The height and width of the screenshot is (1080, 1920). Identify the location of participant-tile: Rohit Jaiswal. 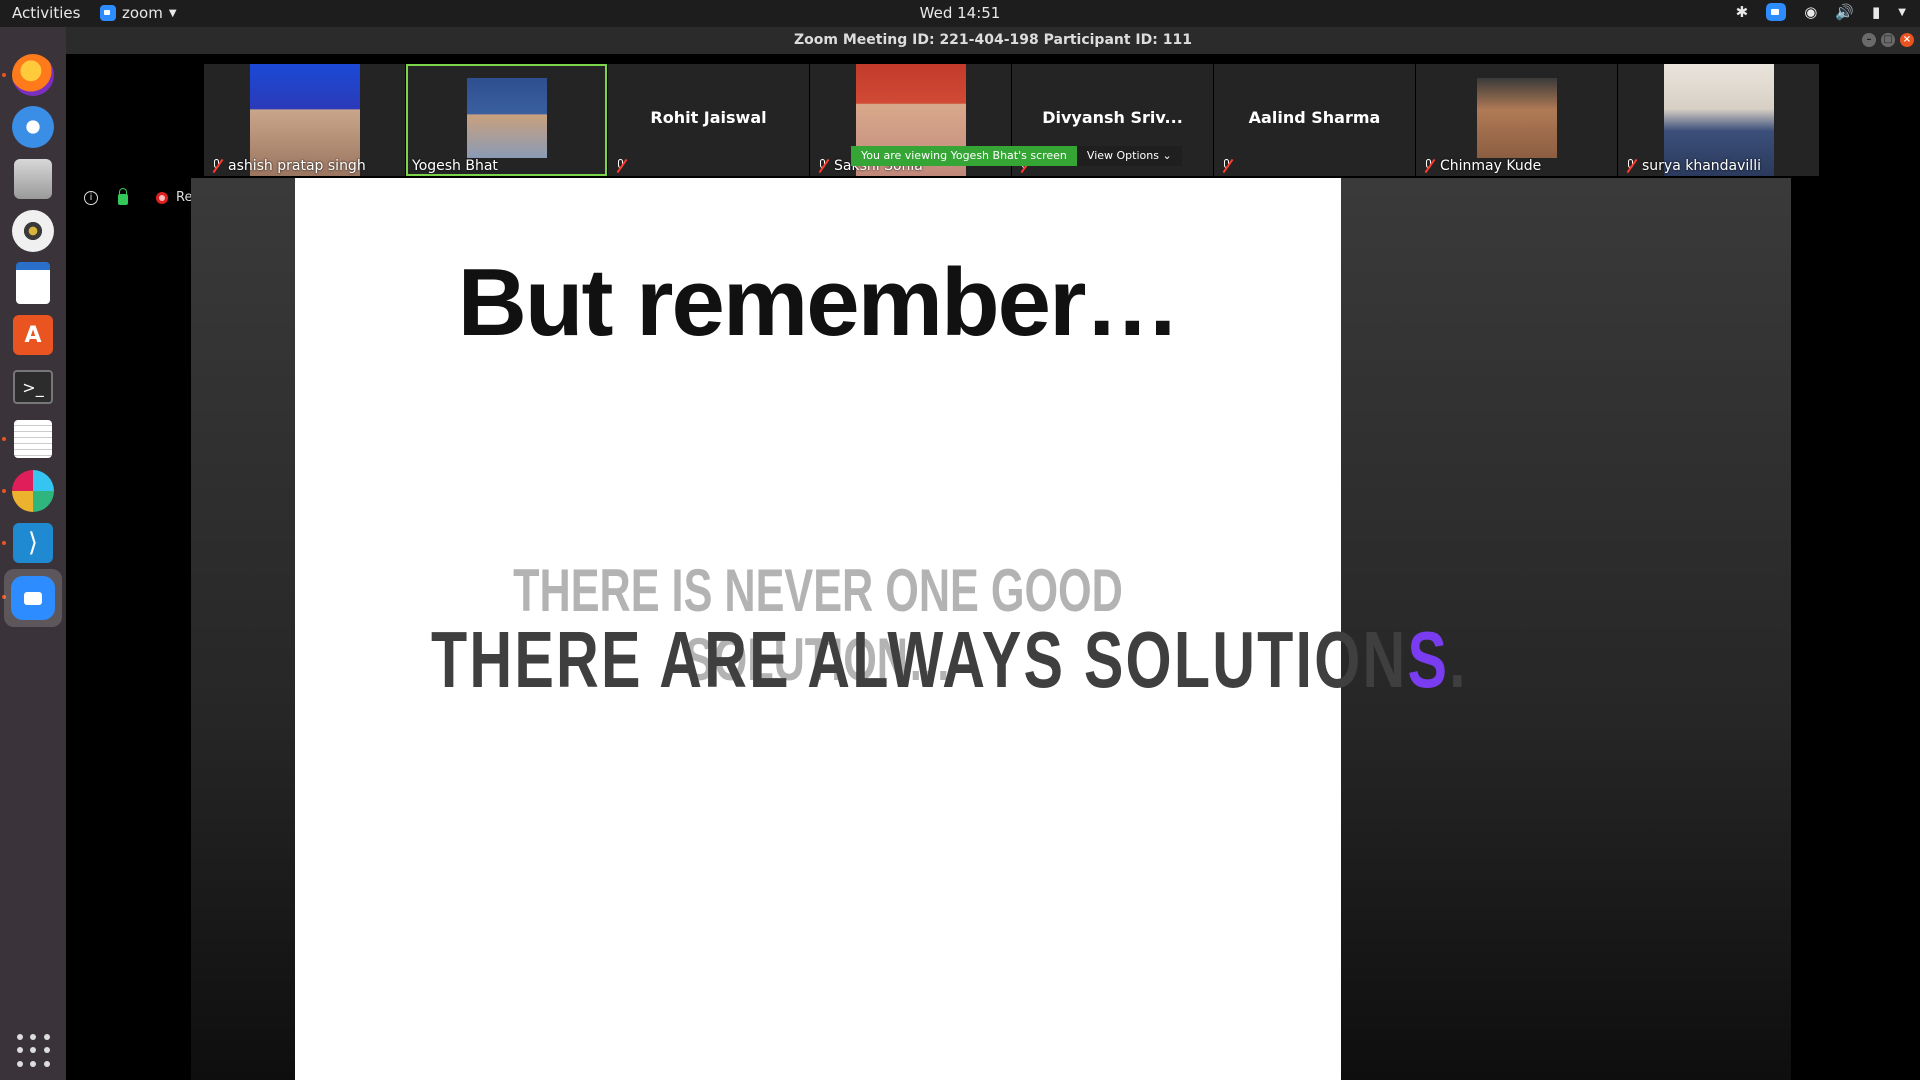
(708, 120).